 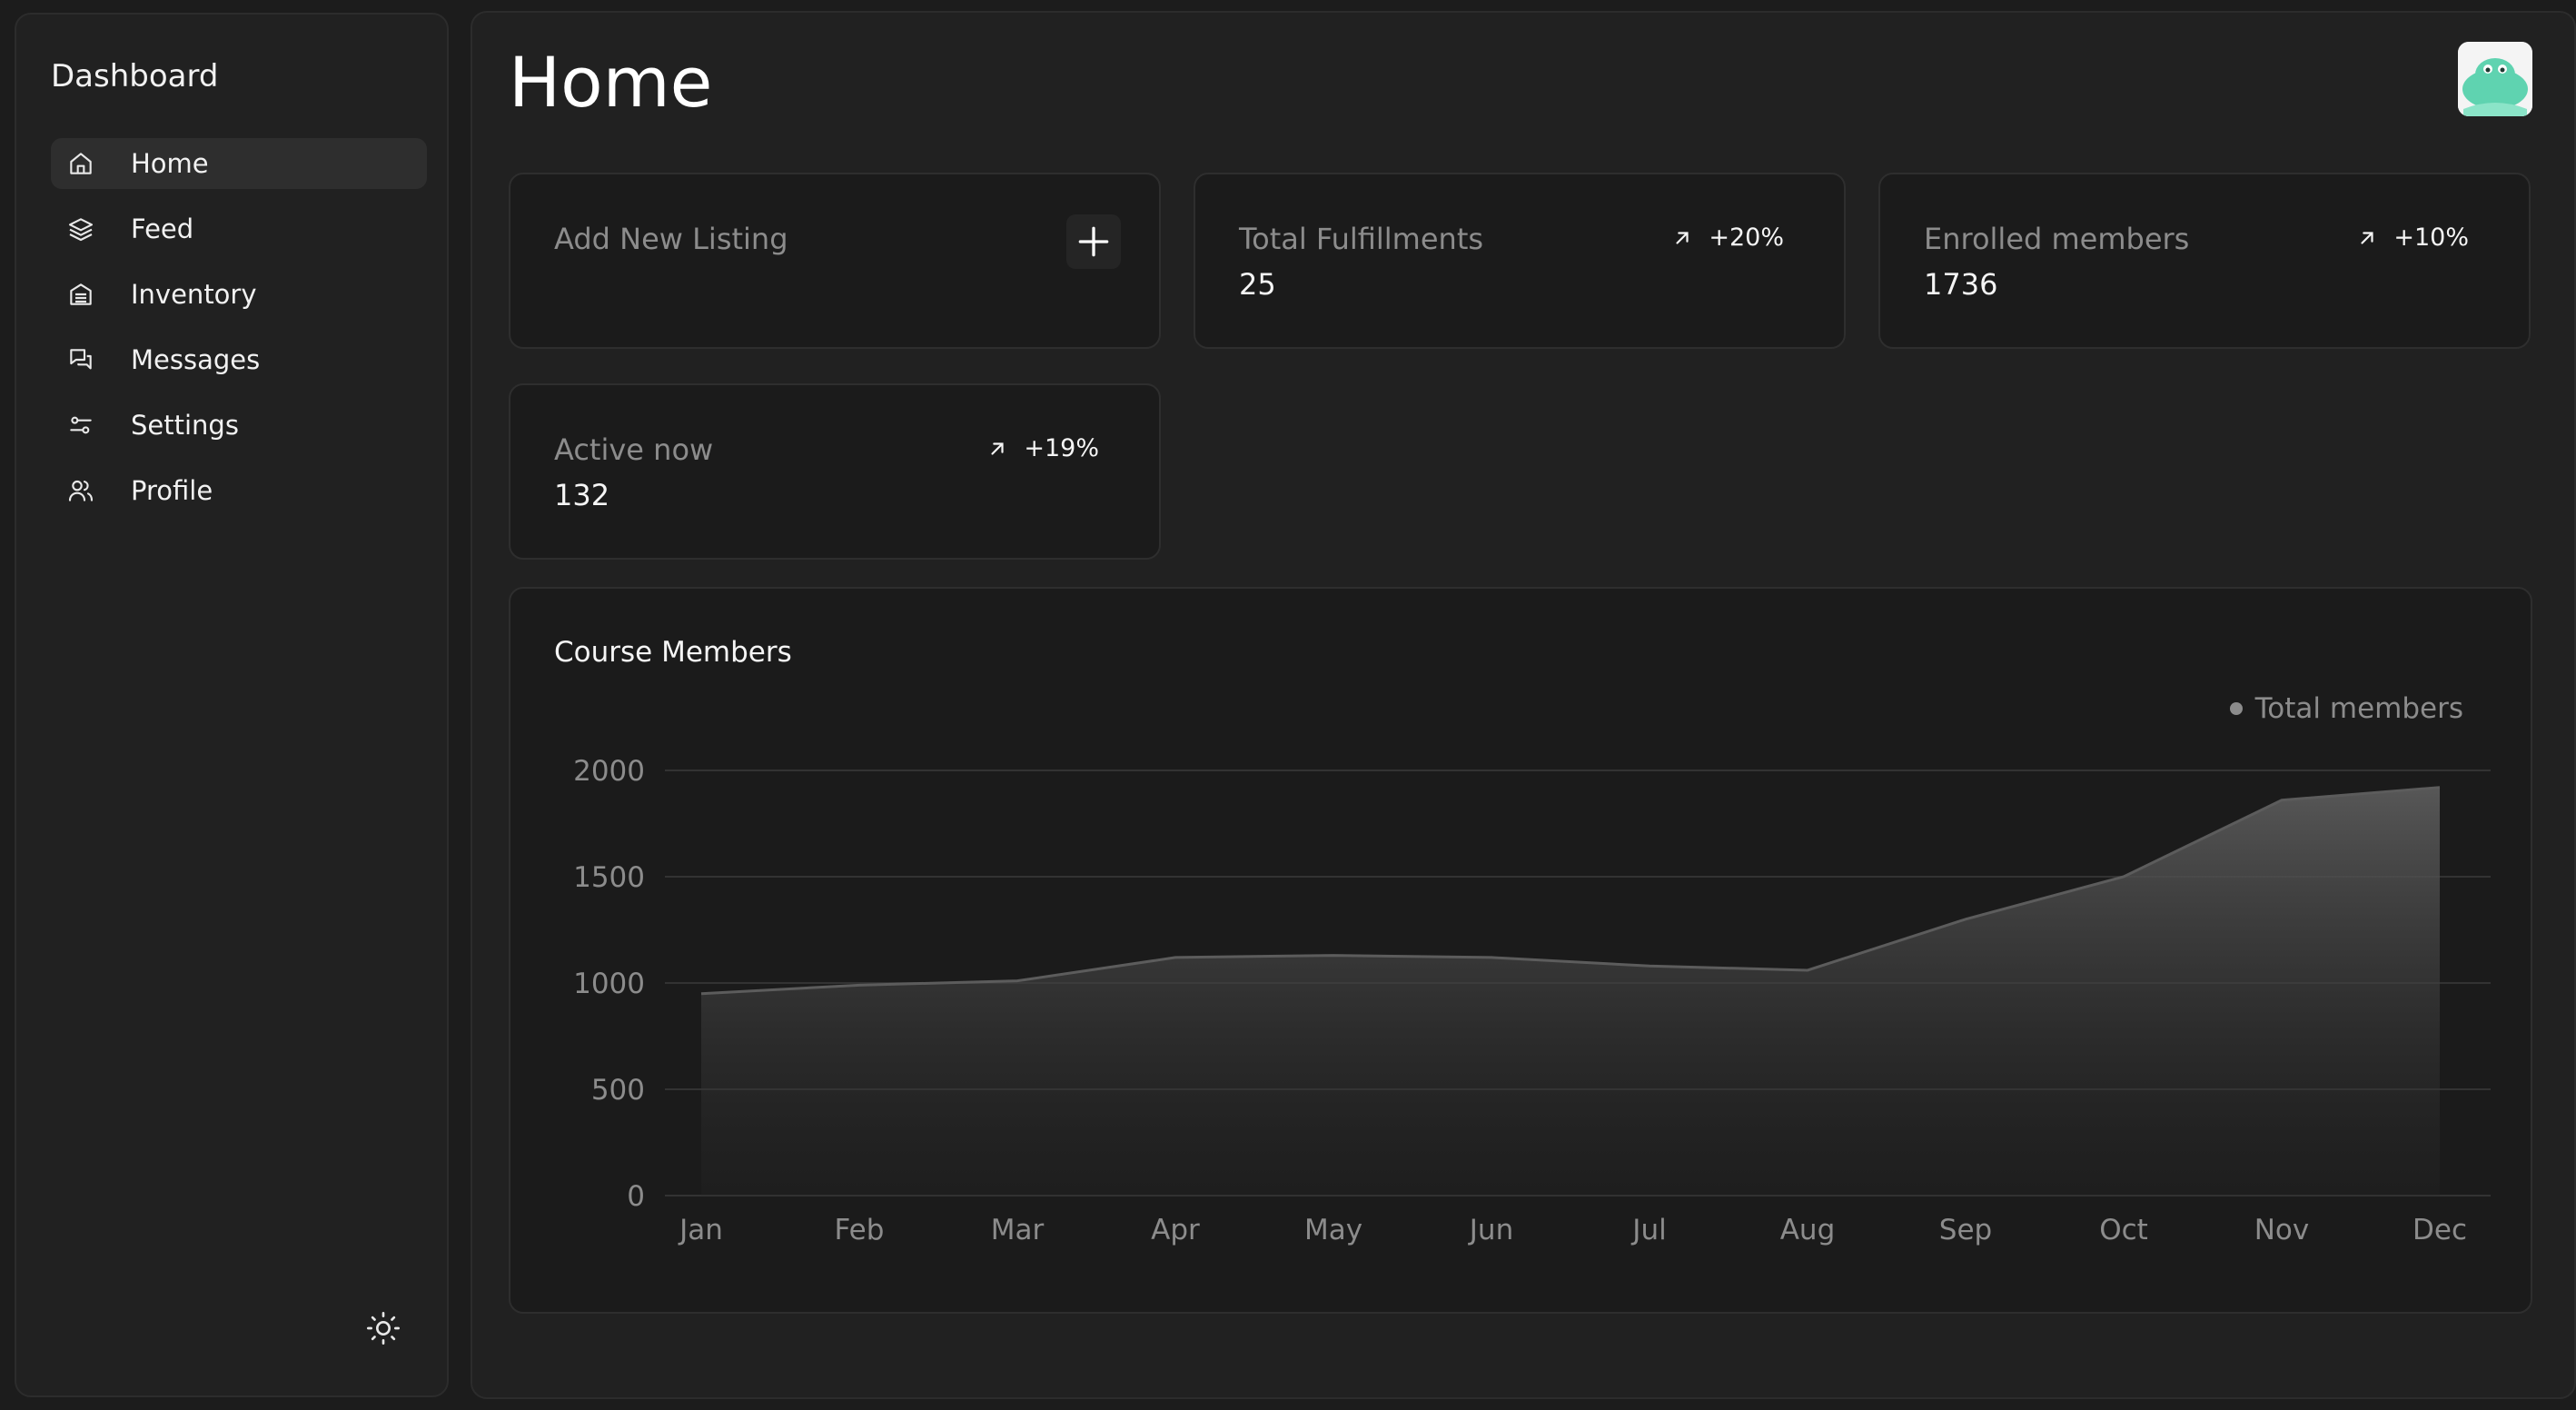 What do you see at coordinates (170, 163) in the screenshot?
I see `sidebar-item-label: Home` at bounding box center [170, 163].